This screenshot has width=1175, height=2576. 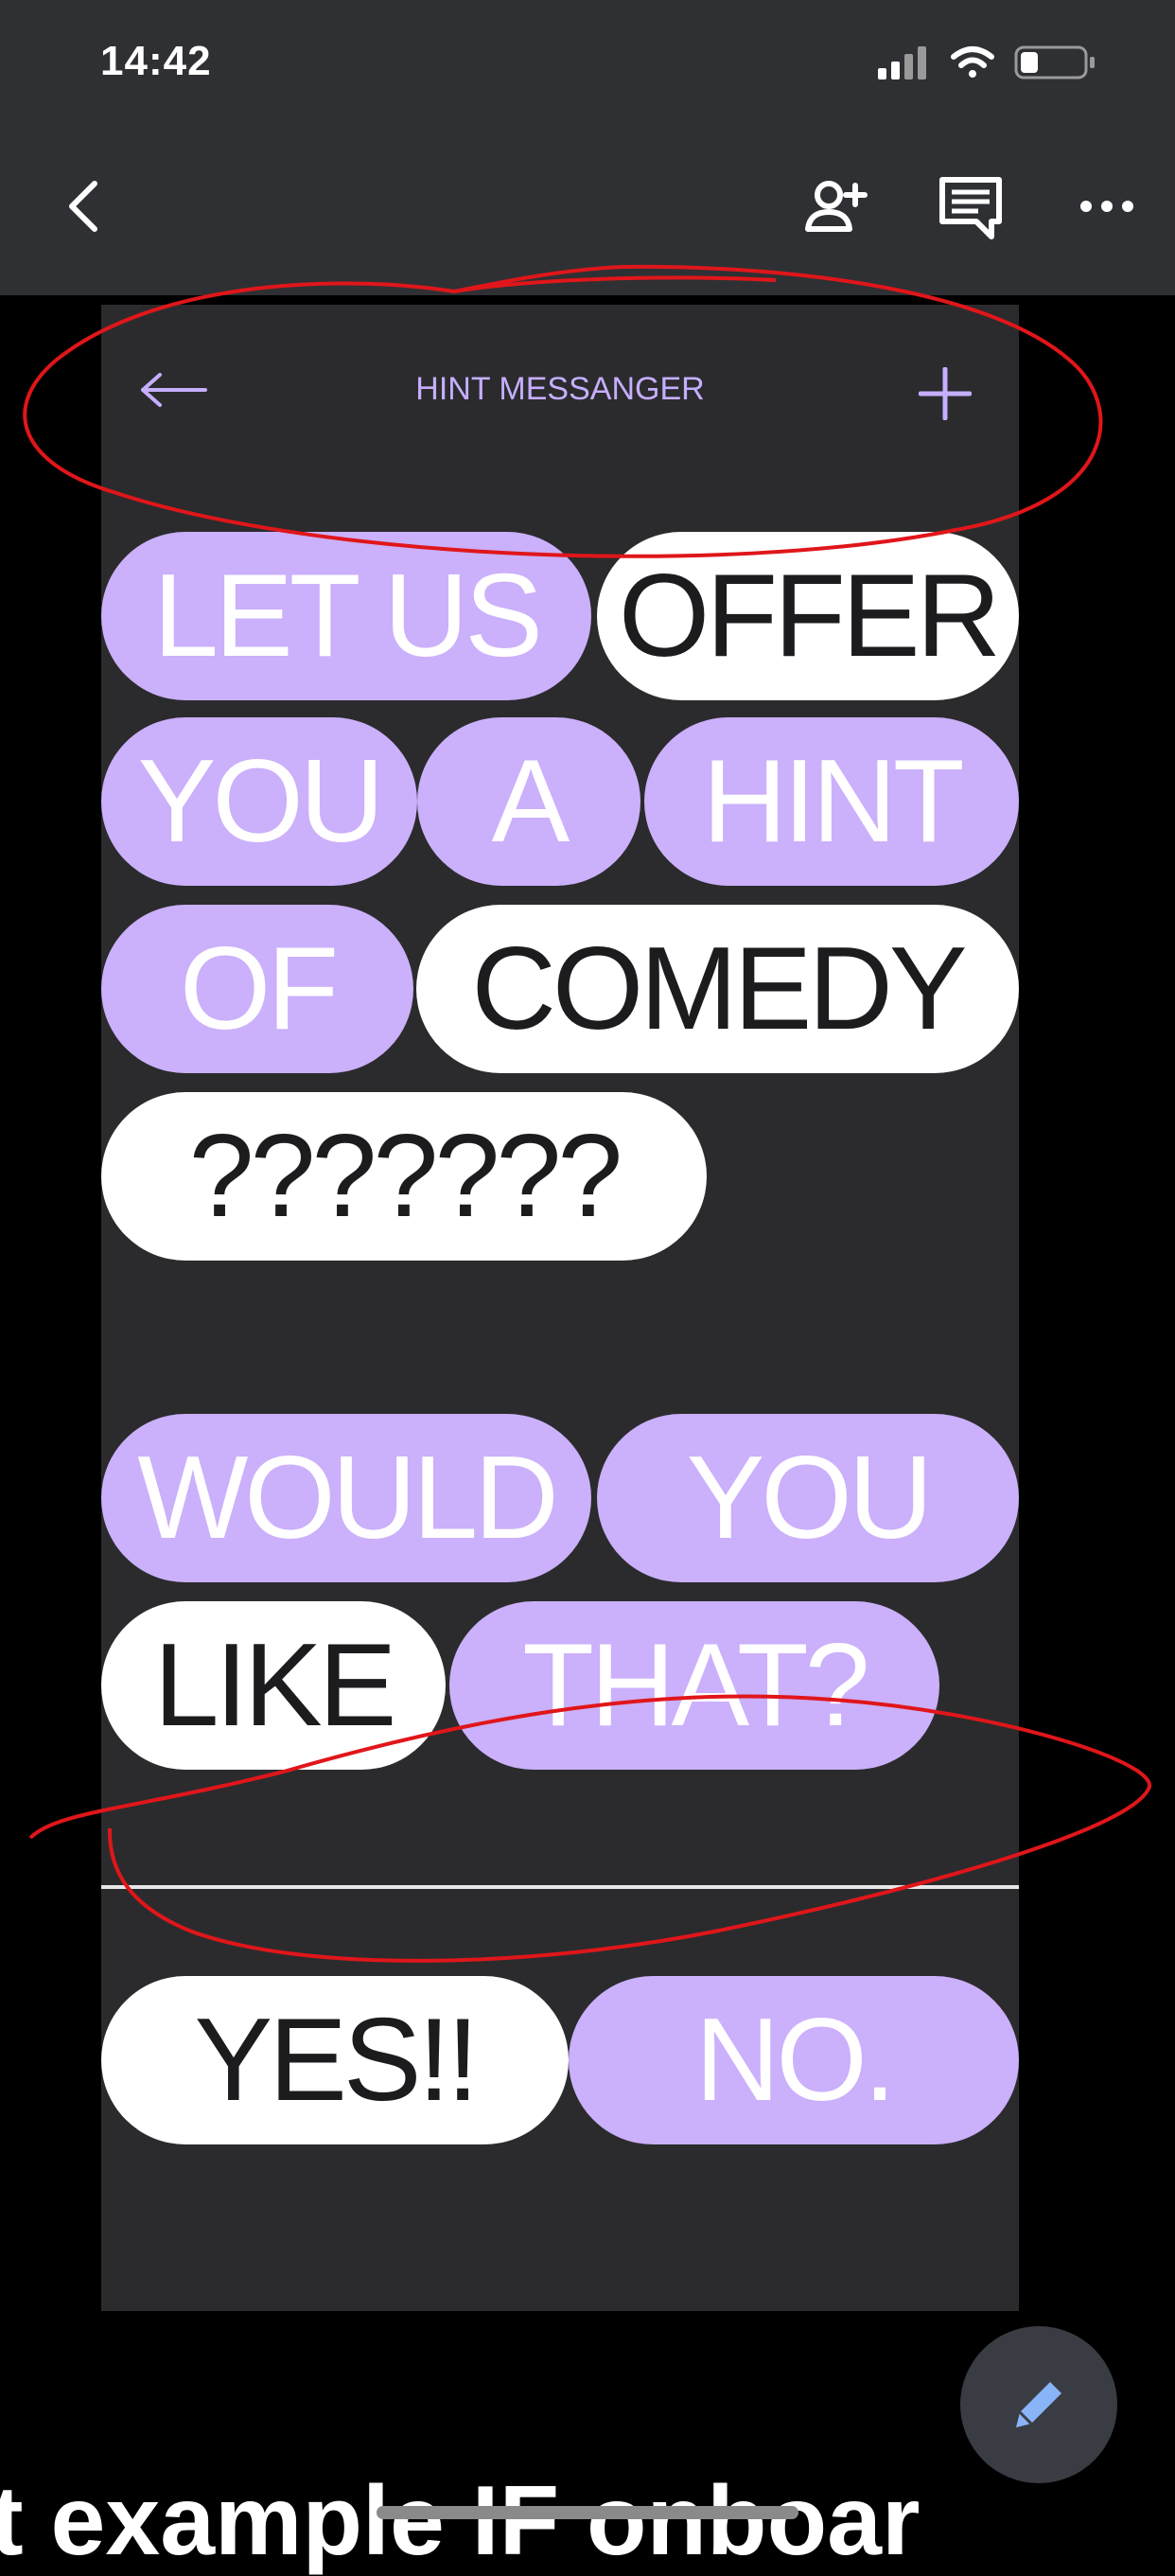 I want to click on edit-fab-button, so click(x=1038, y=2404).